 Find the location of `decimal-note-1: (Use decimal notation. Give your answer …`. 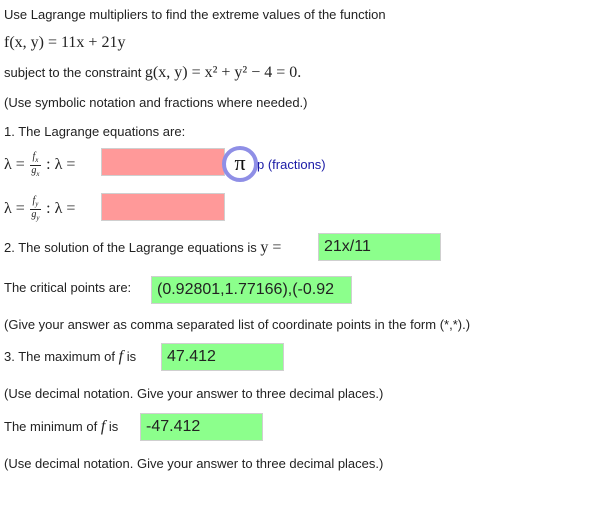

decimal-note-1: (Use decimal notation. Give your answer … is located at coordinates (194, 393).